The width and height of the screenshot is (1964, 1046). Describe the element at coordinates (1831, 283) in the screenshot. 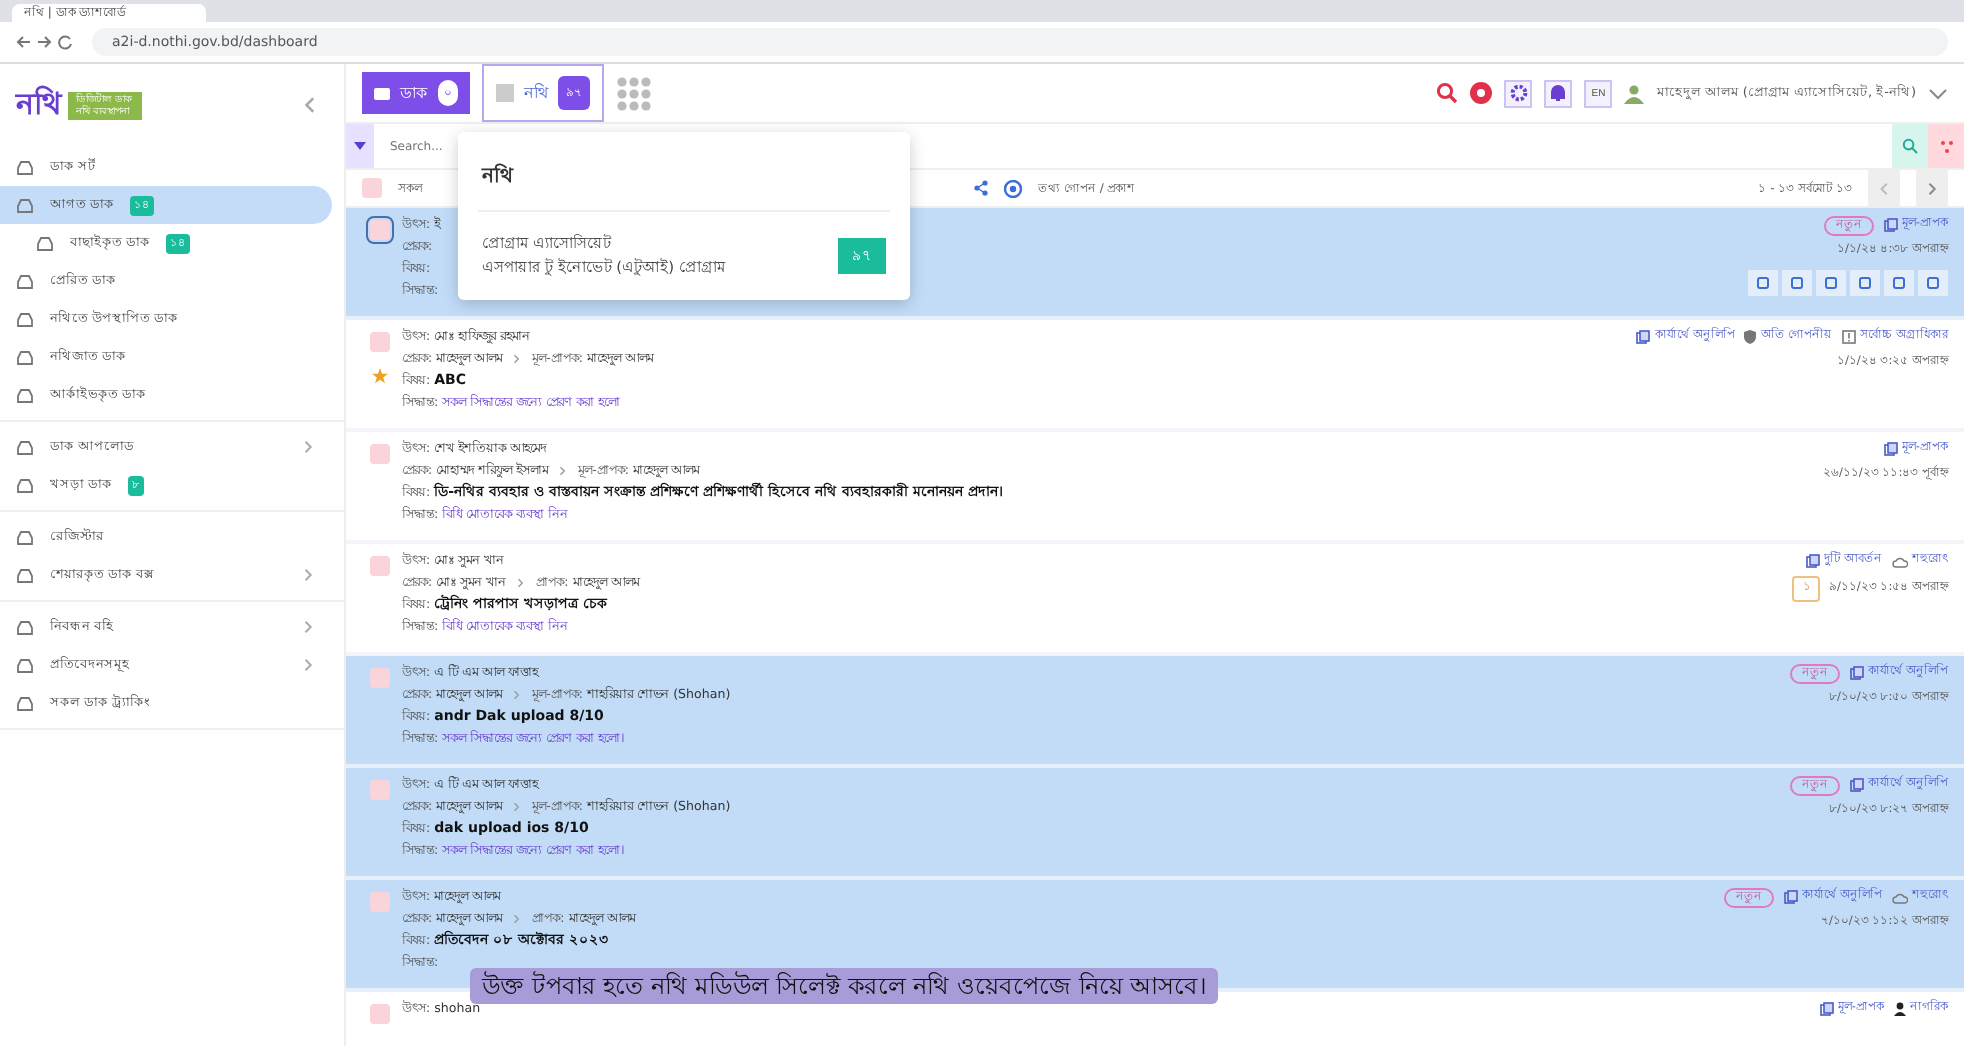

I see `book-button` at that location.